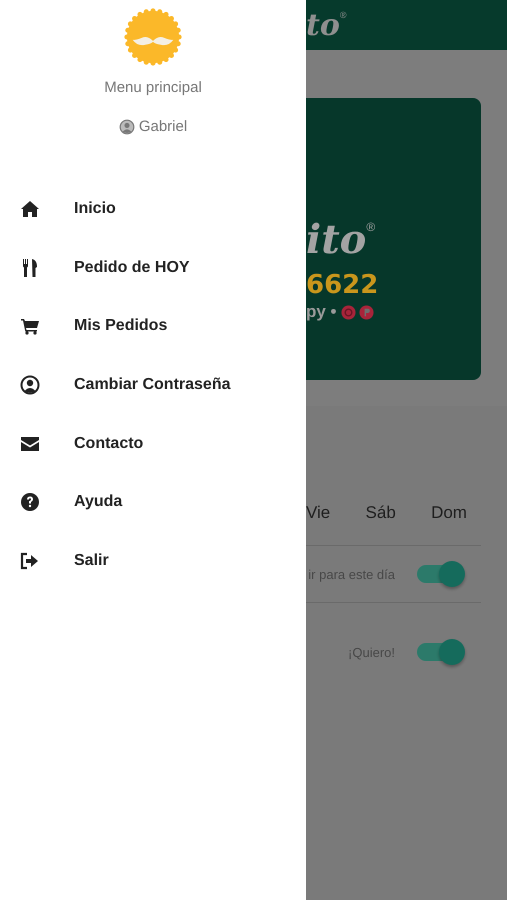 The width and height of the screenshot is (507, 900). Describe the element at coordinates (30, 268) in the screenshot. I see `utensils-icon` at that location.